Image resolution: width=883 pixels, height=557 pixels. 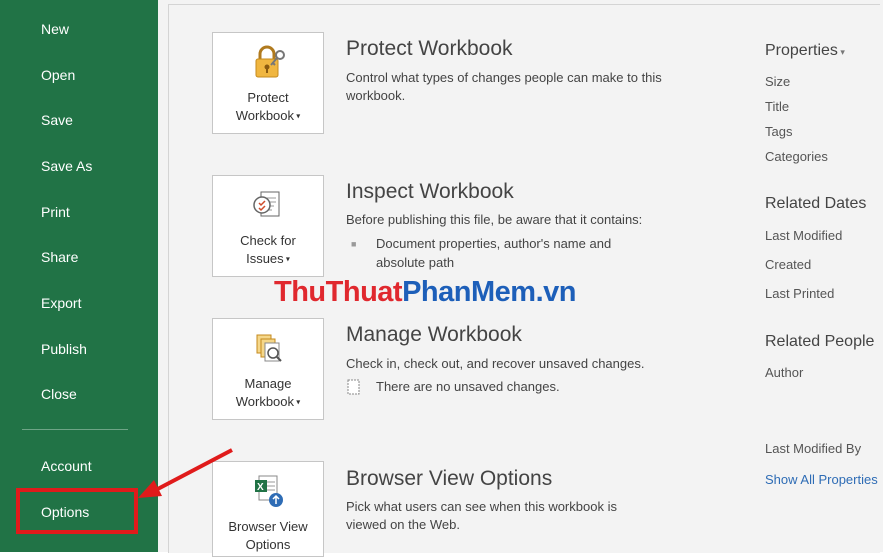 I want to click on property-title: Title, so click(x=777, y=106).